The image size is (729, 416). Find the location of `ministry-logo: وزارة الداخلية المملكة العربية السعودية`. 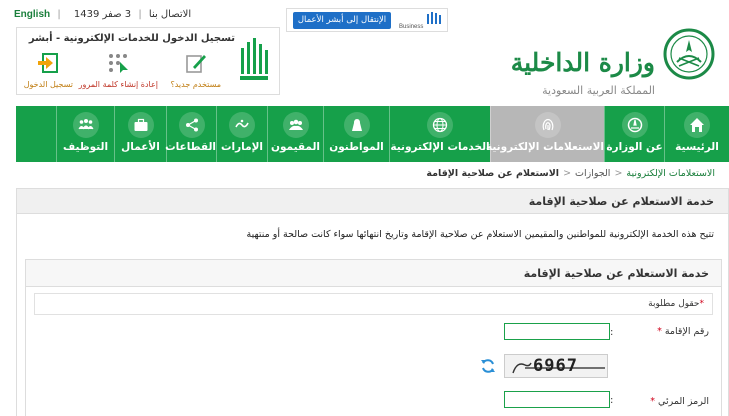

ministry-logo: وزارة الداخلية المملكة العربية السعودية is located at coordinates (614, 59).